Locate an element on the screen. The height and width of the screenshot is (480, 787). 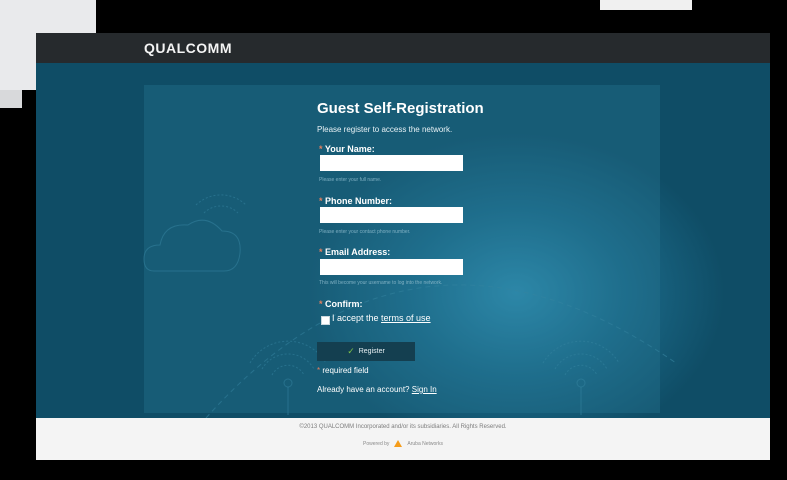
phone-field-label: * Phone Number: is located at coordinates (356, 201).